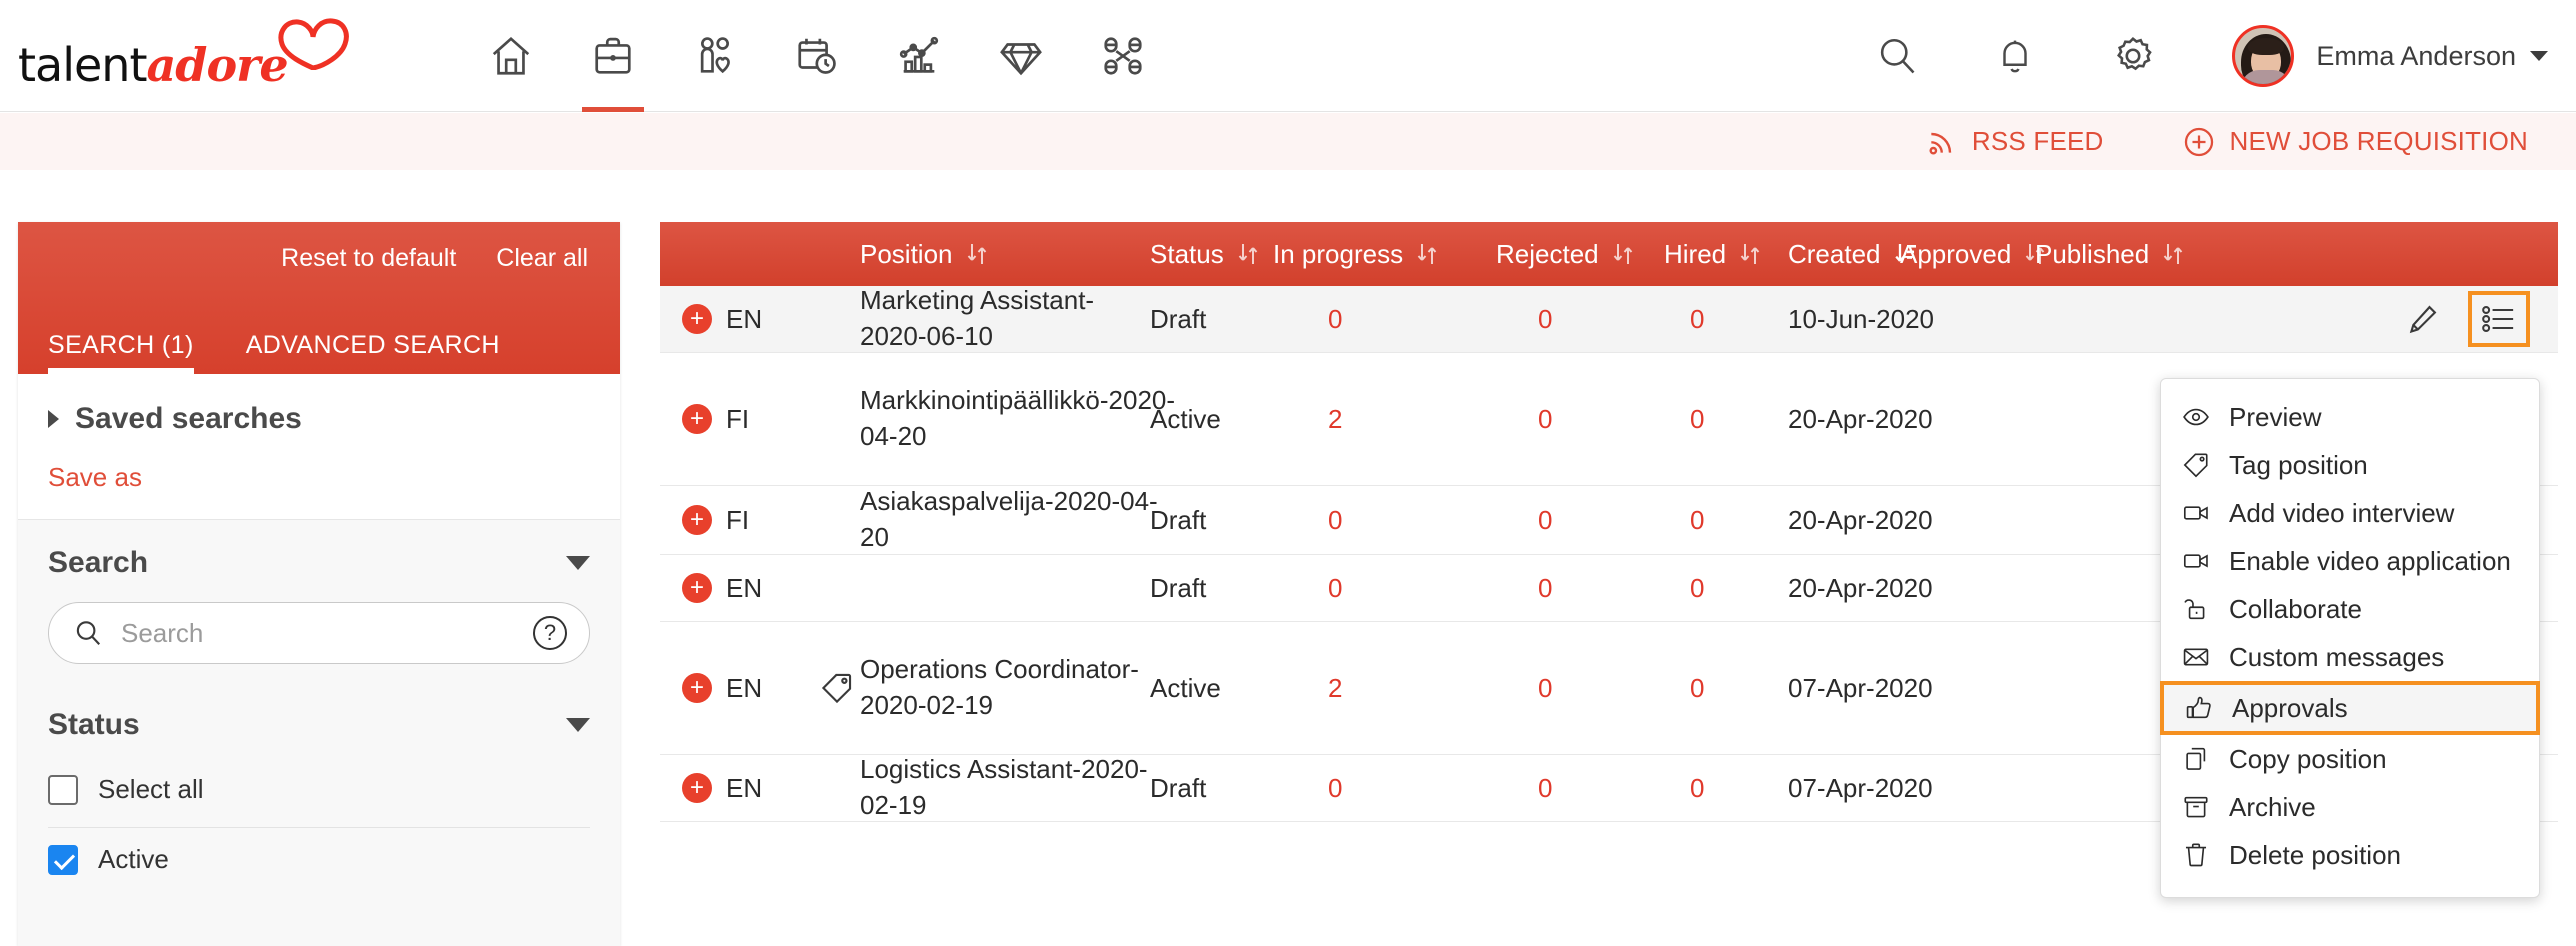 This screenshot has width=2576, height=946. Describe the element at coordinates (715, 520) in the screenshot. I see `row-lang-cell: + FI` at that location.